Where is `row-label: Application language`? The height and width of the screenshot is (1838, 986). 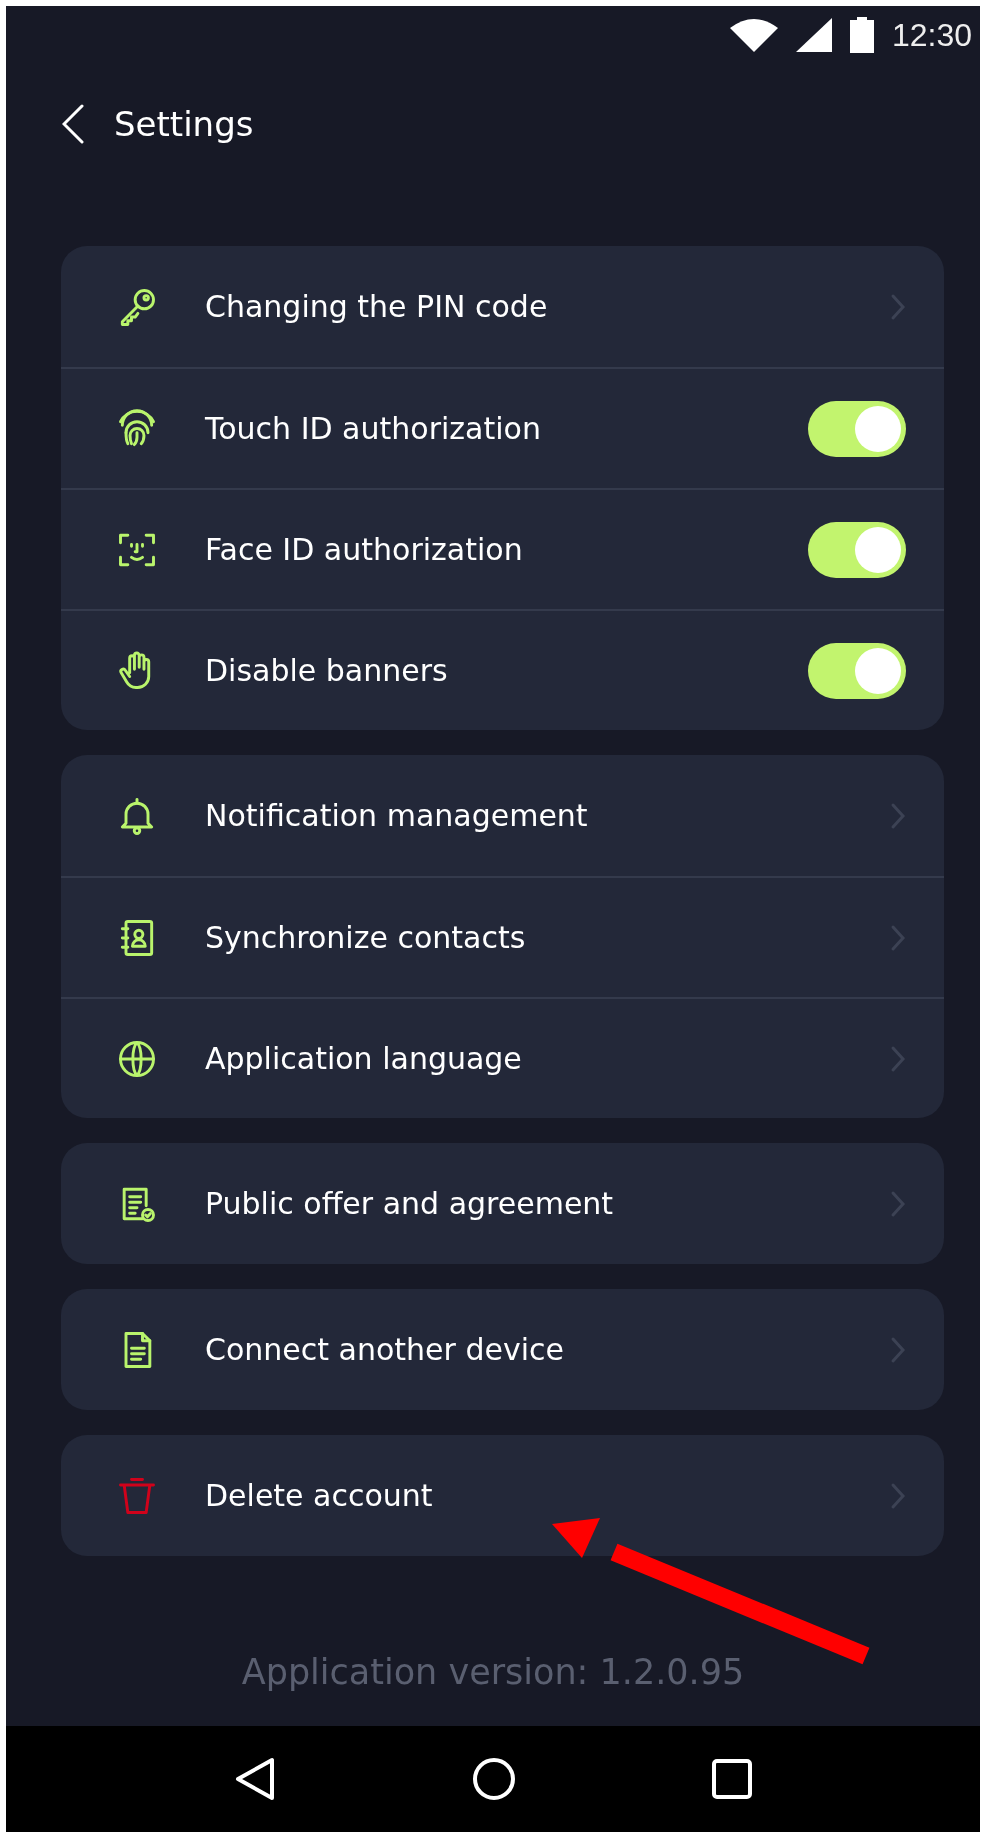 row-label: Application language is located at coordinates (364, 1058).